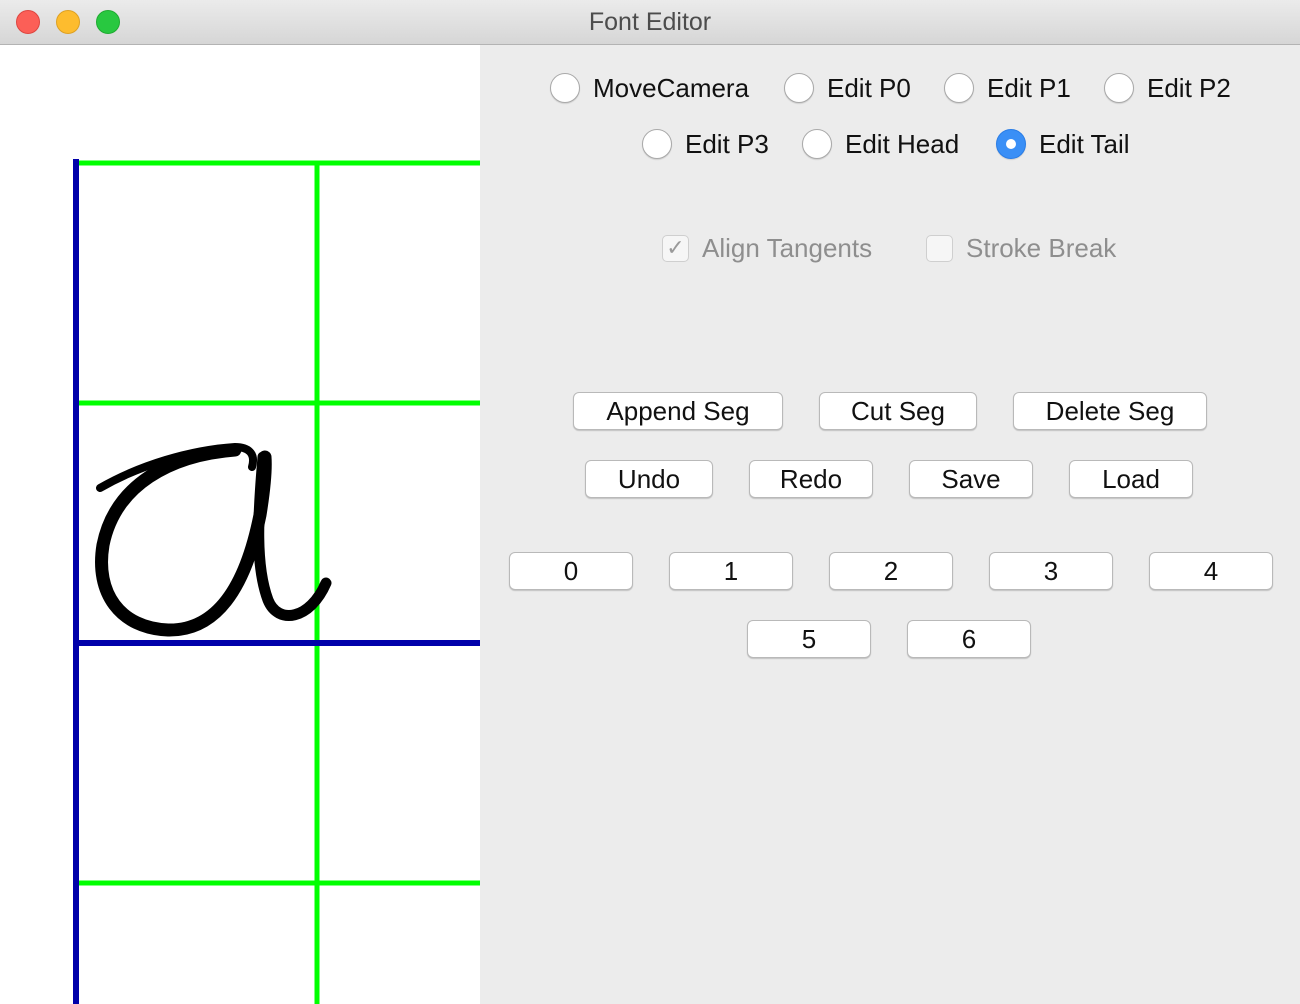  Describe the element at coordinates (939, 248) in the screenshot. I see `checkbox-empty-icon` at that location.